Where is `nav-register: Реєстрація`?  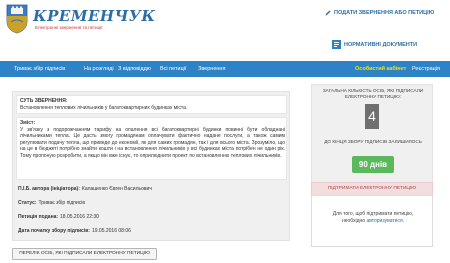 nav-register: Реєстрація is located at coordinates (426, 69).